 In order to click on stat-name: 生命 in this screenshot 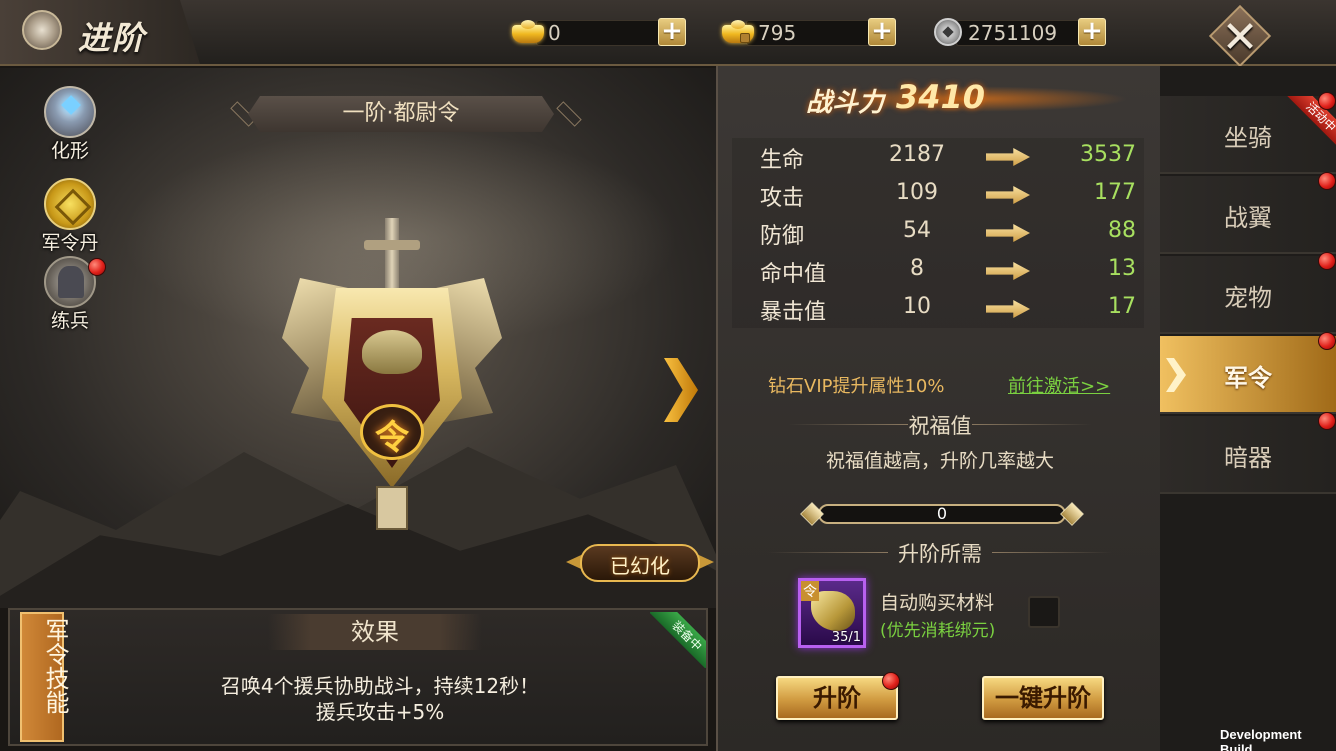, I will do `click(782, 160)`.